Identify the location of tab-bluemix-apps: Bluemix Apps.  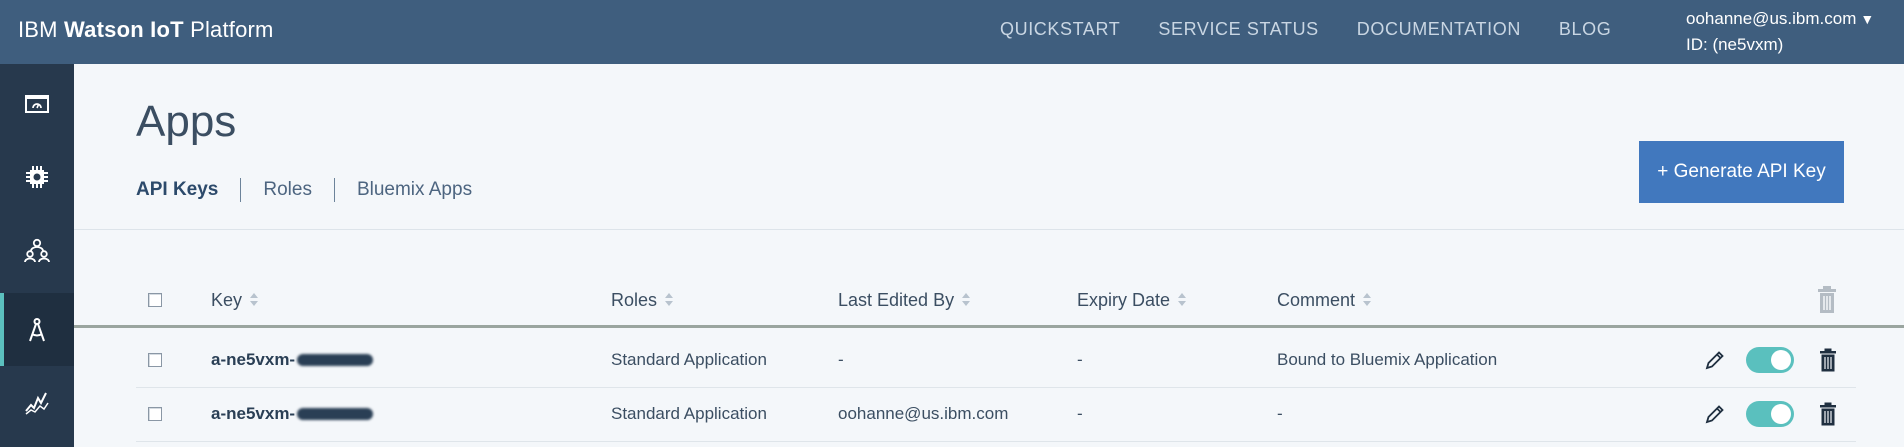
(414, 190).